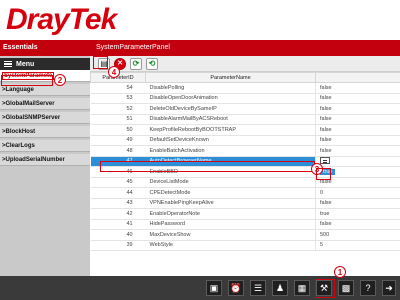 The image size is (400, 300). I want to click on close-icon: ✕, so click(120, 63).